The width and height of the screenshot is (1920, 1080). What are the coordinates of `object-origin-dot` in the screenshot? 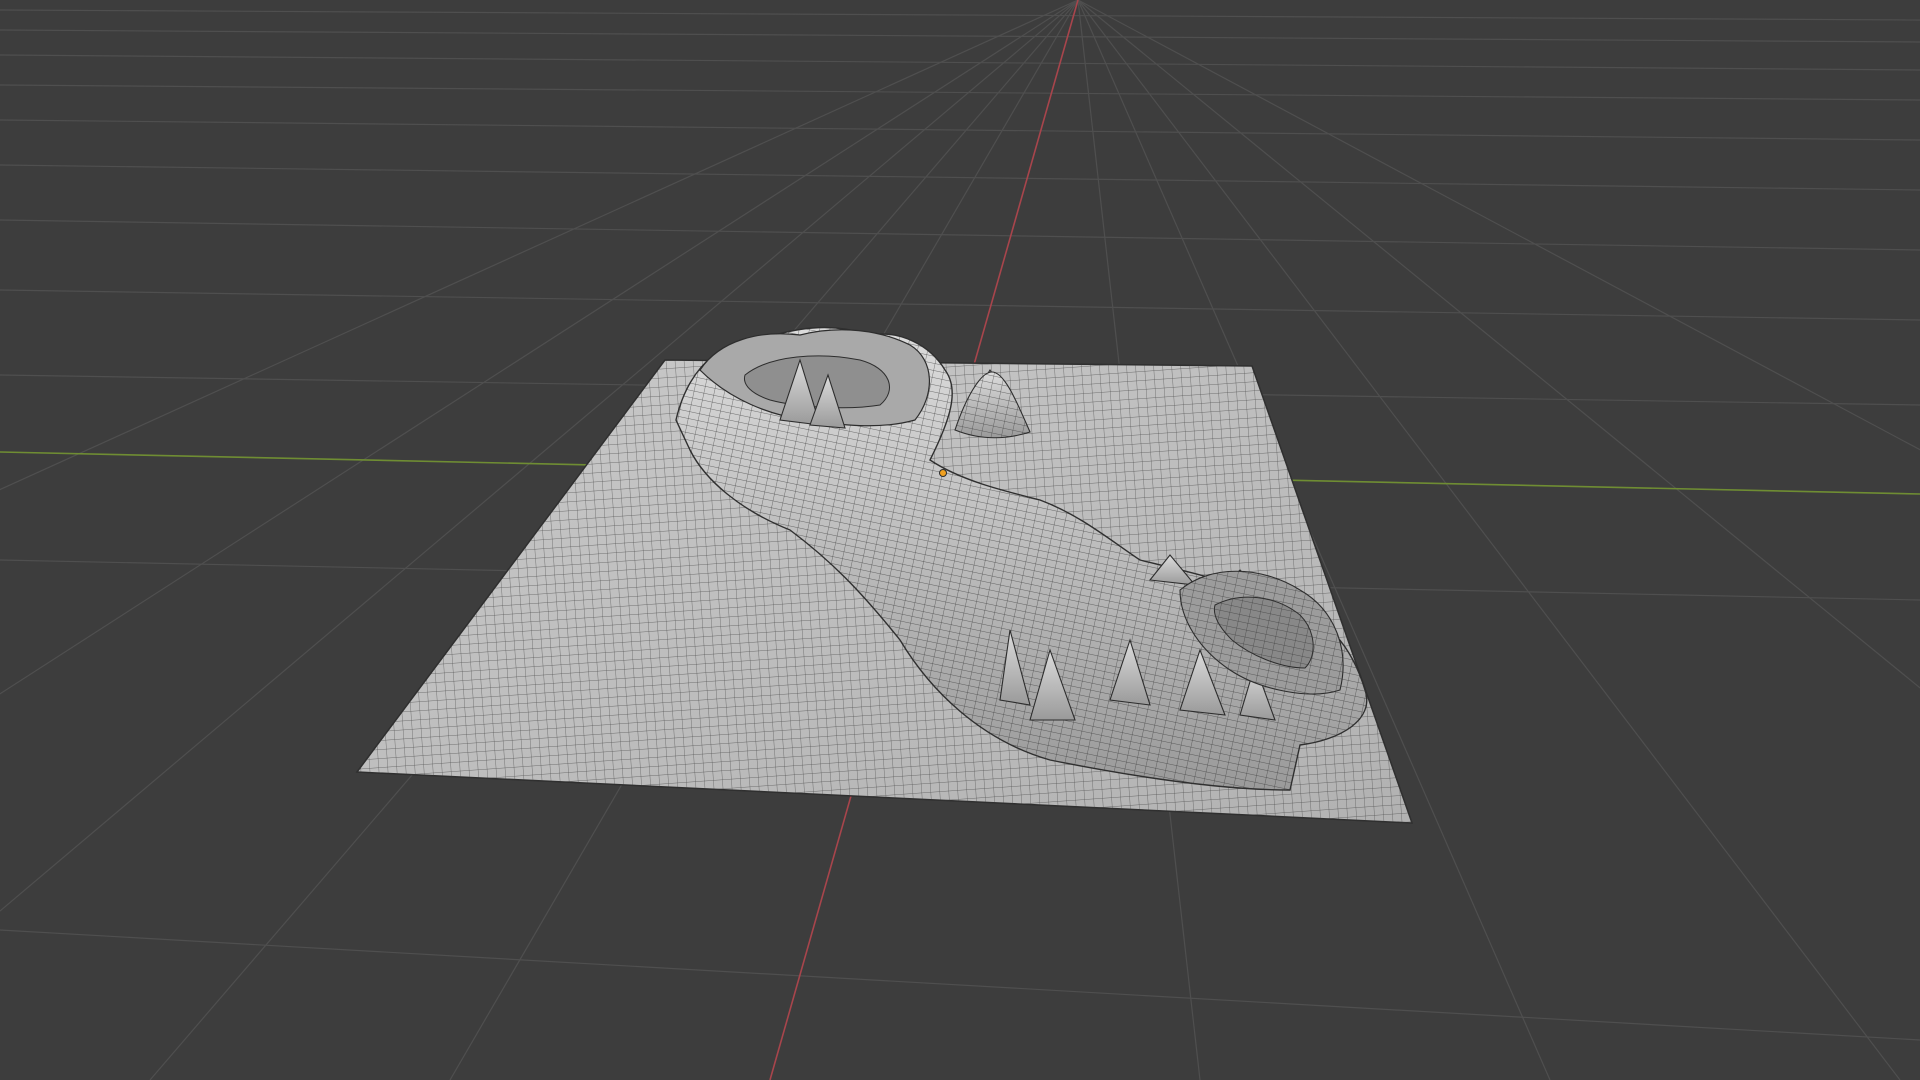 It's located at (943, 473).